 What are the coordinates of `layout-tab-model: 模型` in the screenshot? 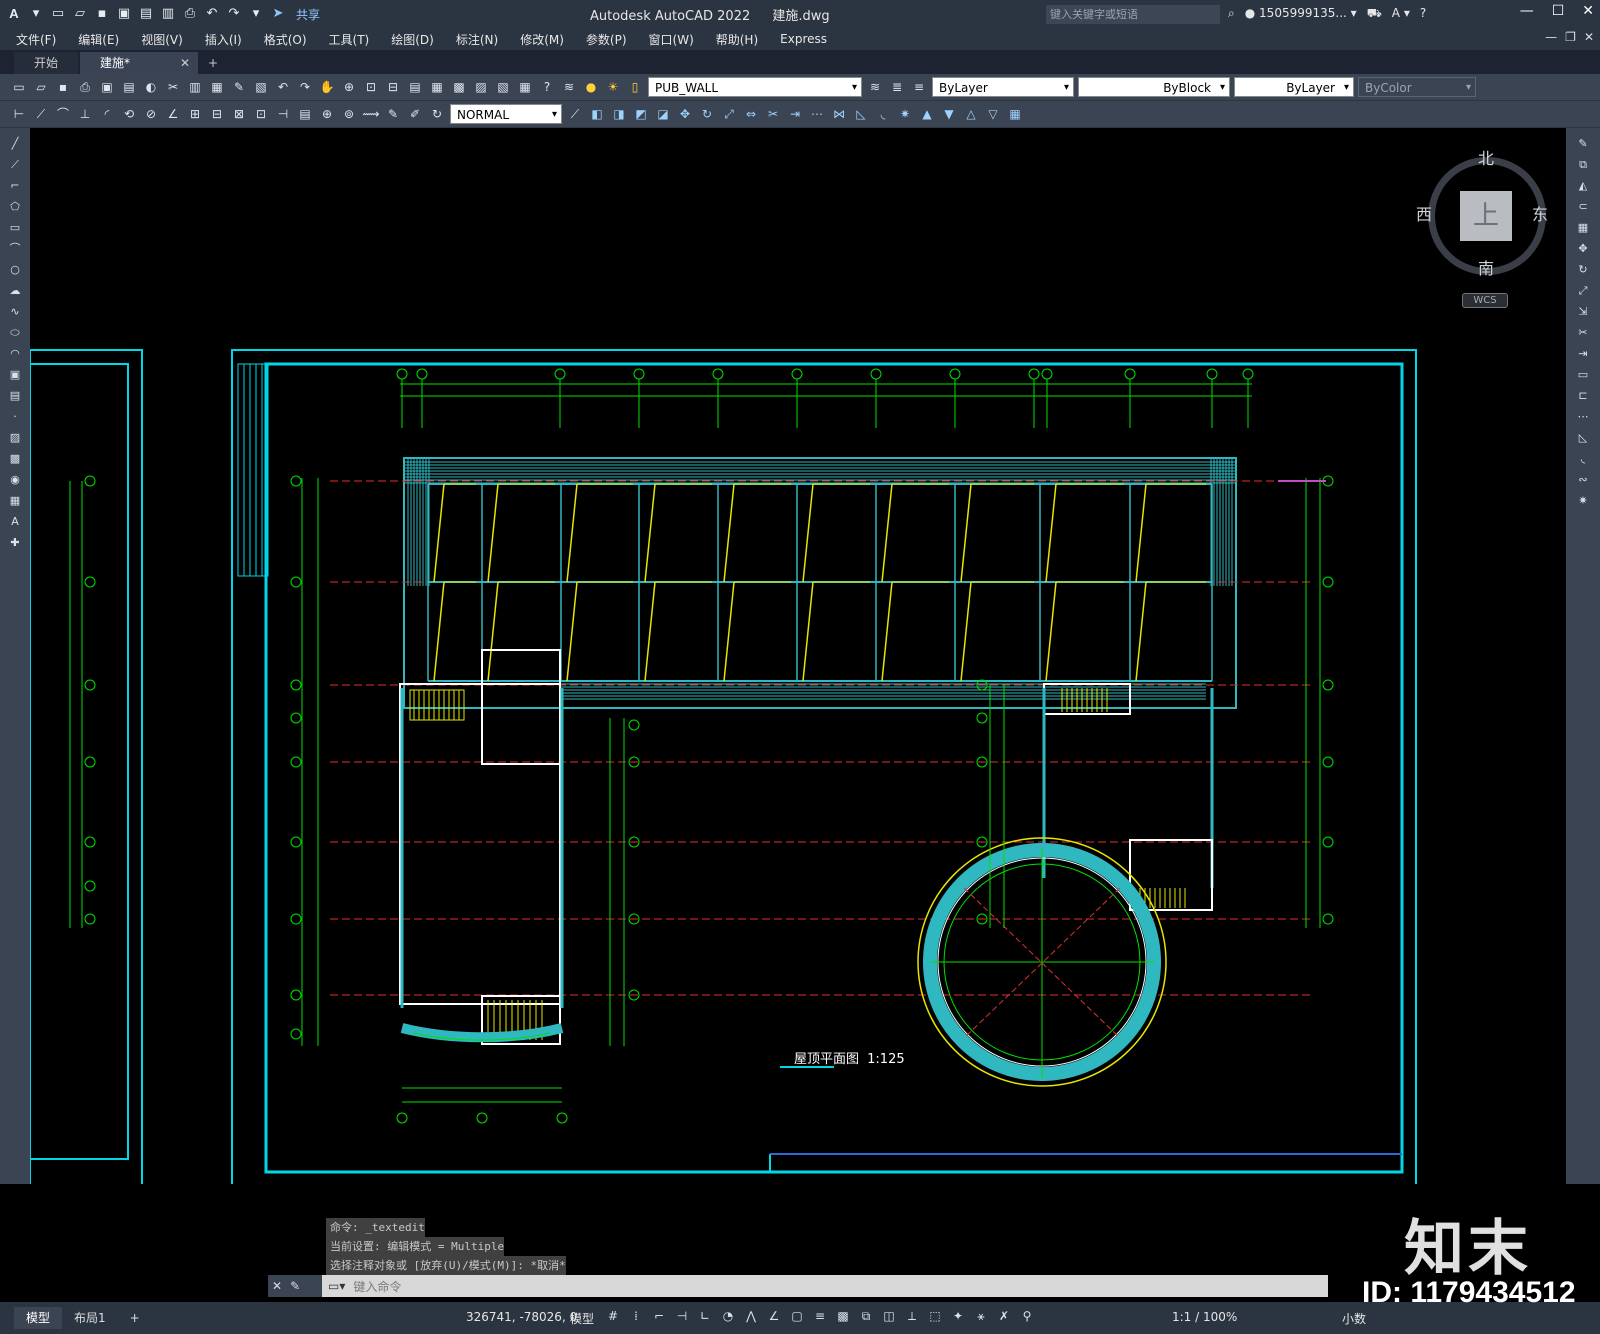 It's located at (38, 1318).